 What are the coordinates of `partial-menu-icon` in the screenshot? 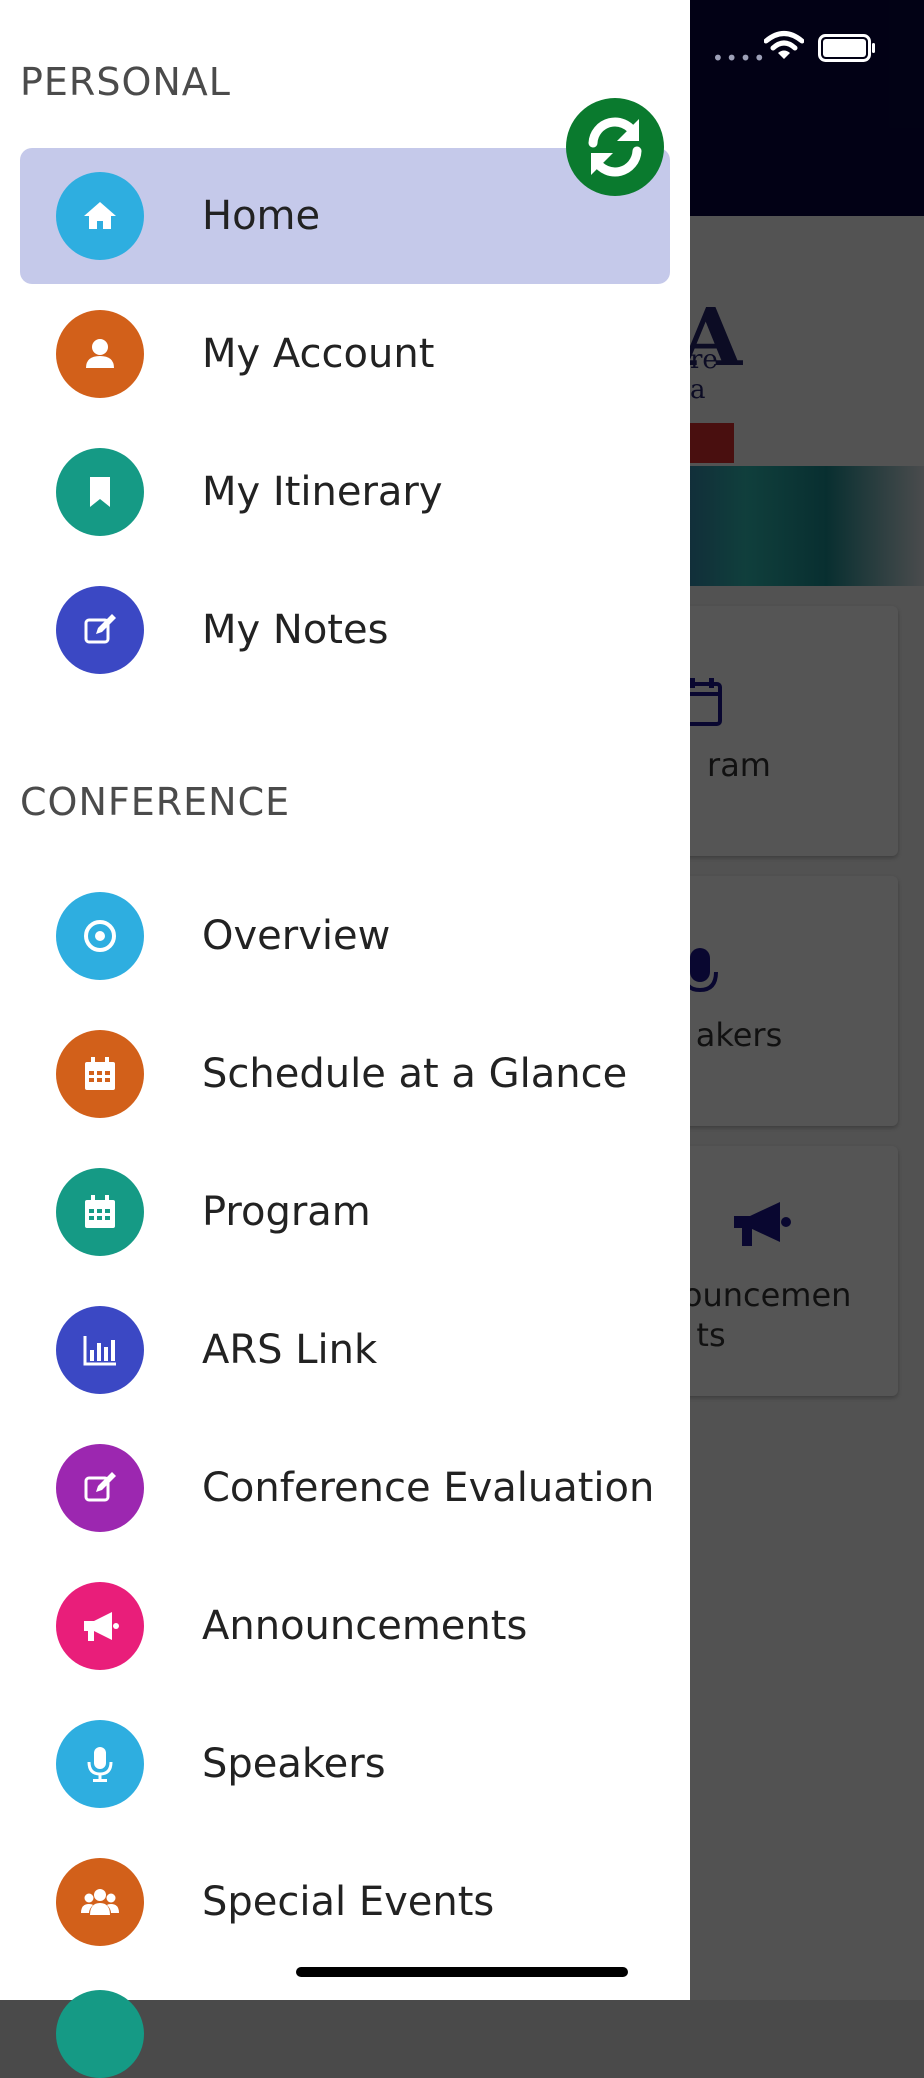 It's located at (100, 2034).